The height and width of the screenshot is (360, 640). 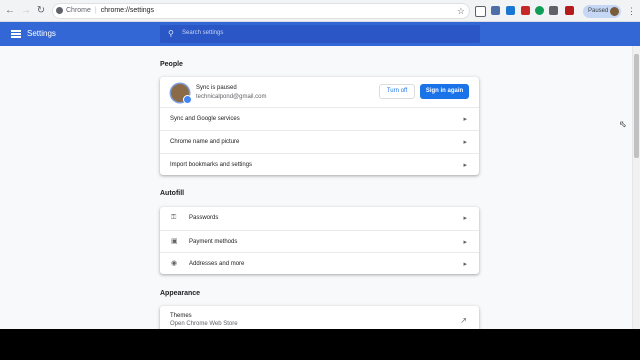 I want to click on section-title-people: People, so click(x=171, y=64).